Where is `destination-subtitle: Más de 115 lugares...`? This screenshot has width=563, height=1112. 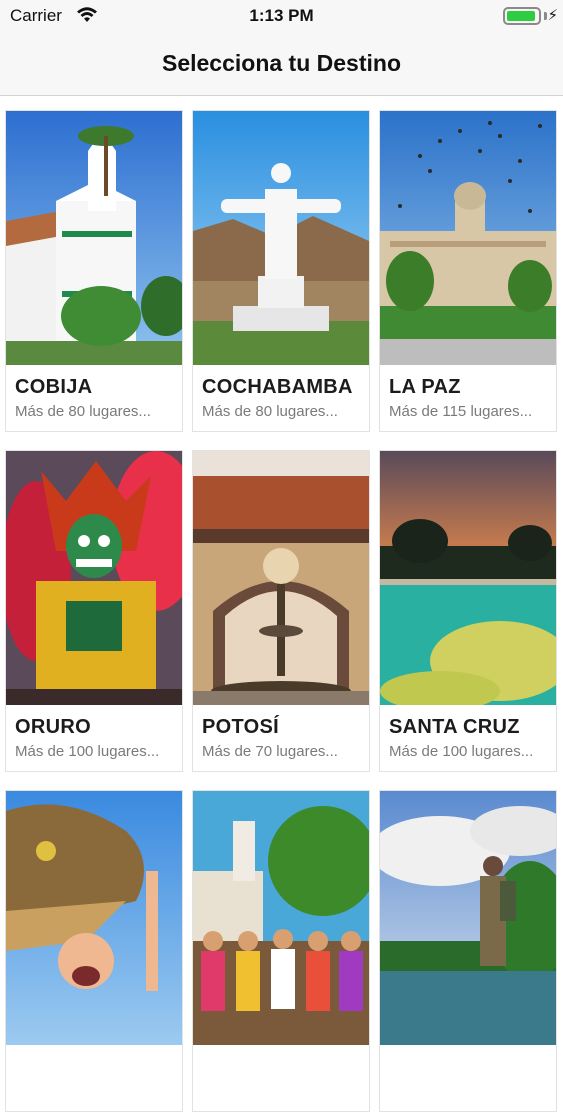
destination-subtitle: Más de 115 lugares... is located at coordinates (461, 411).